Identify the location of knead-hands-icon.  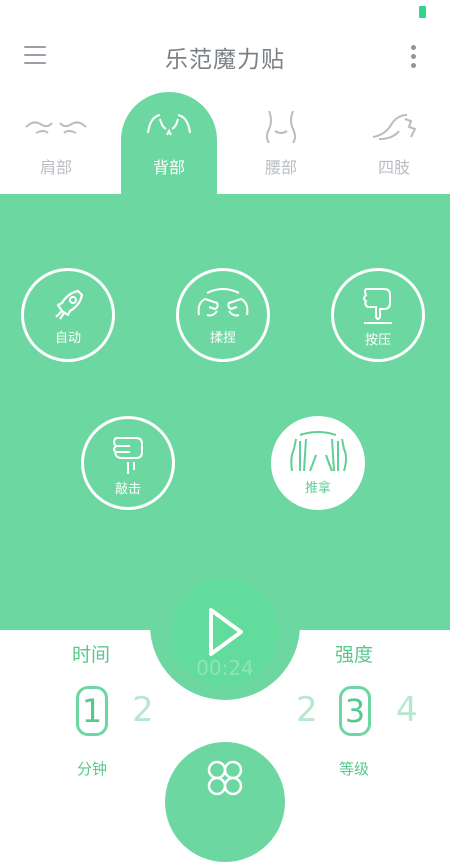
(223, 301).